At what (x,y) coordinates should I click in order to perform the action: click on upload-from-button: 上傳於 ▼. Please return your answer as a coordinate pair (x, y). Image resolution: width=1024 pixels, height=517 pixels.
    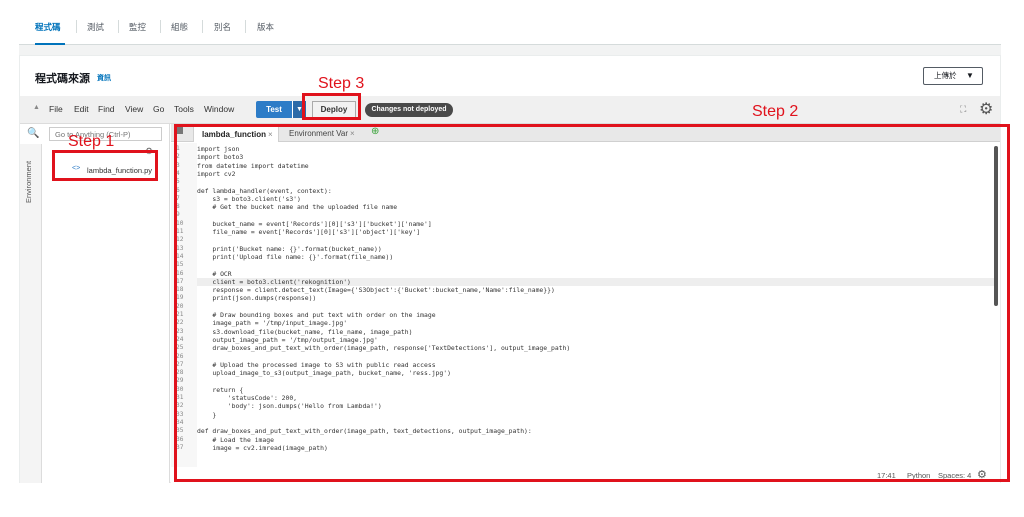
    Looking at the image, I should click on (953, 76).